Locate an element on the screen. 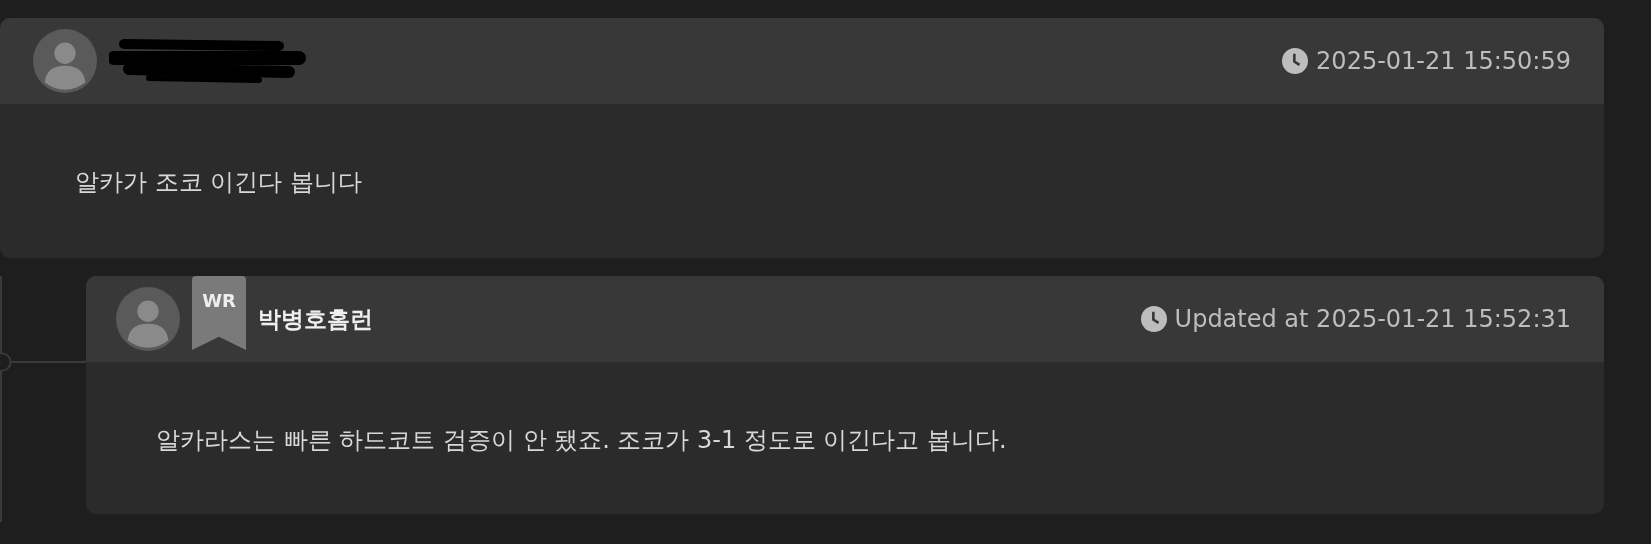 Image resolution: width=1651 pixels, height=544 pixels. timestamp: Updated at 2025-01-21 15:52:31 is located at coordinates (1372, 319).